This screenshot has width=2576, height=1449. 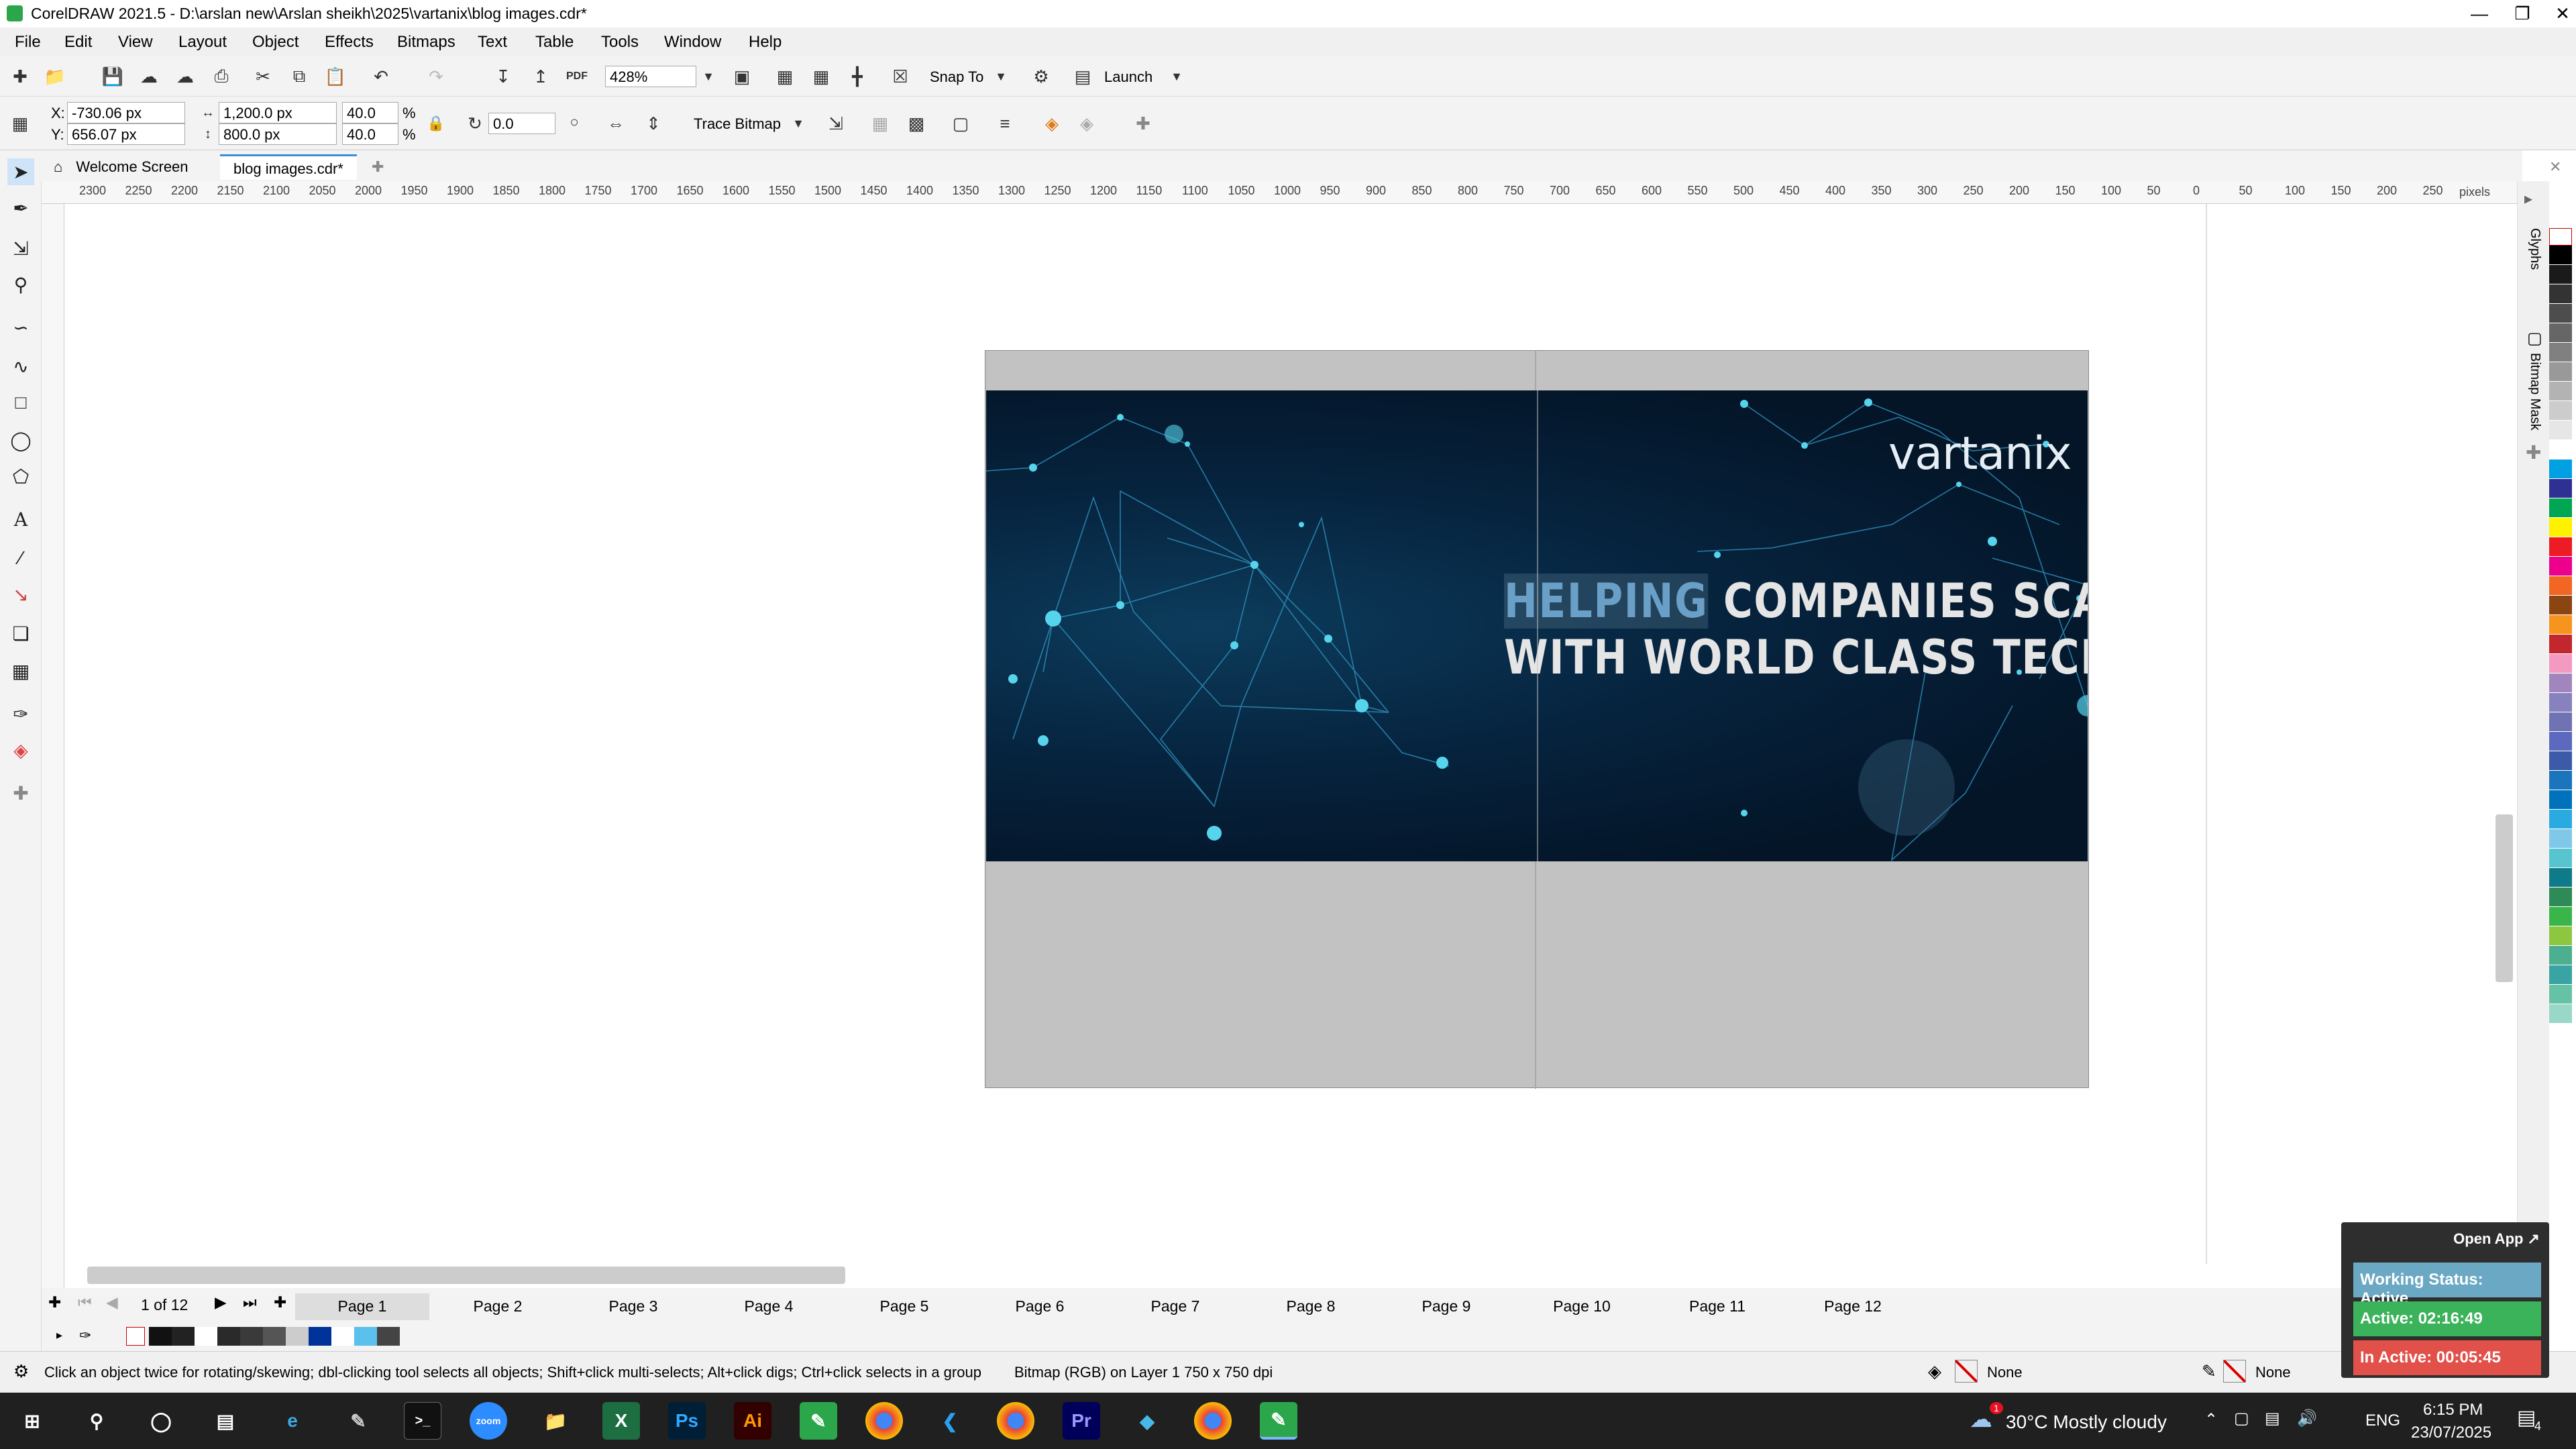 I want to click on fill-swatch, so click(x=1966, y=1371).